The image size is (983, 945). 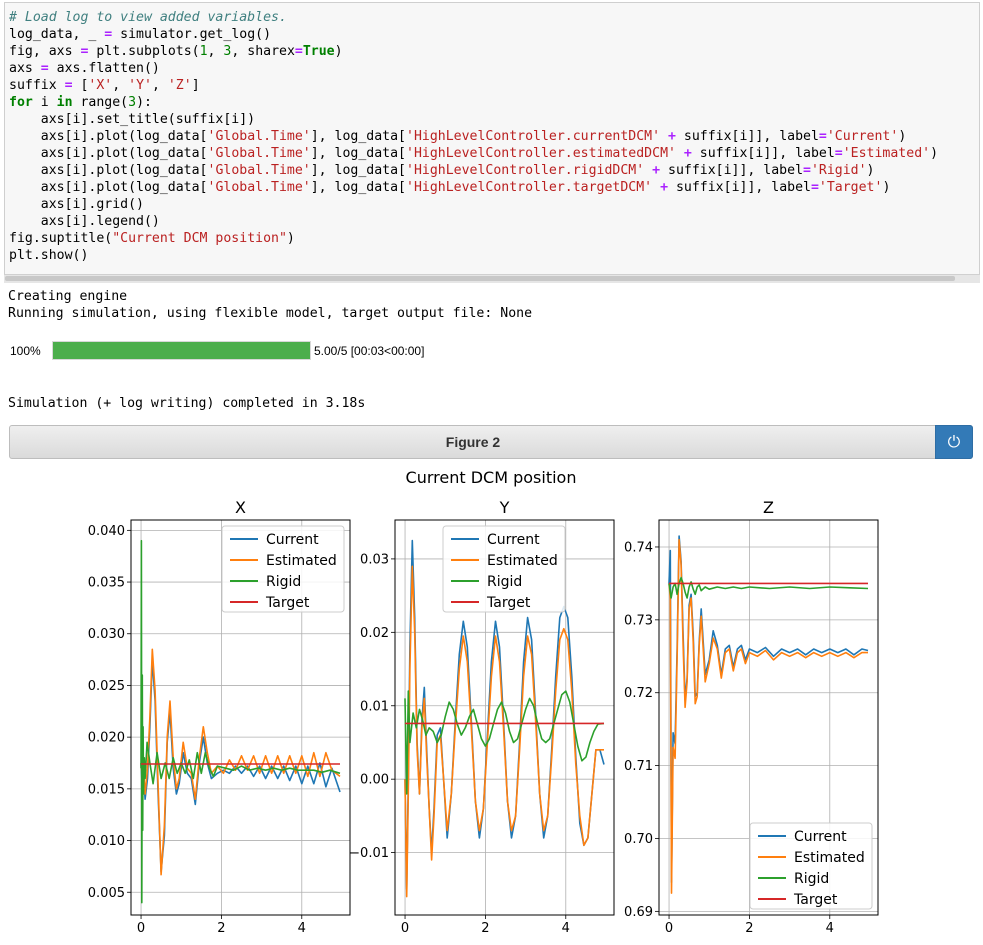 I want to click on code-line: axs[i].grid(), so click(x=76, y=204).